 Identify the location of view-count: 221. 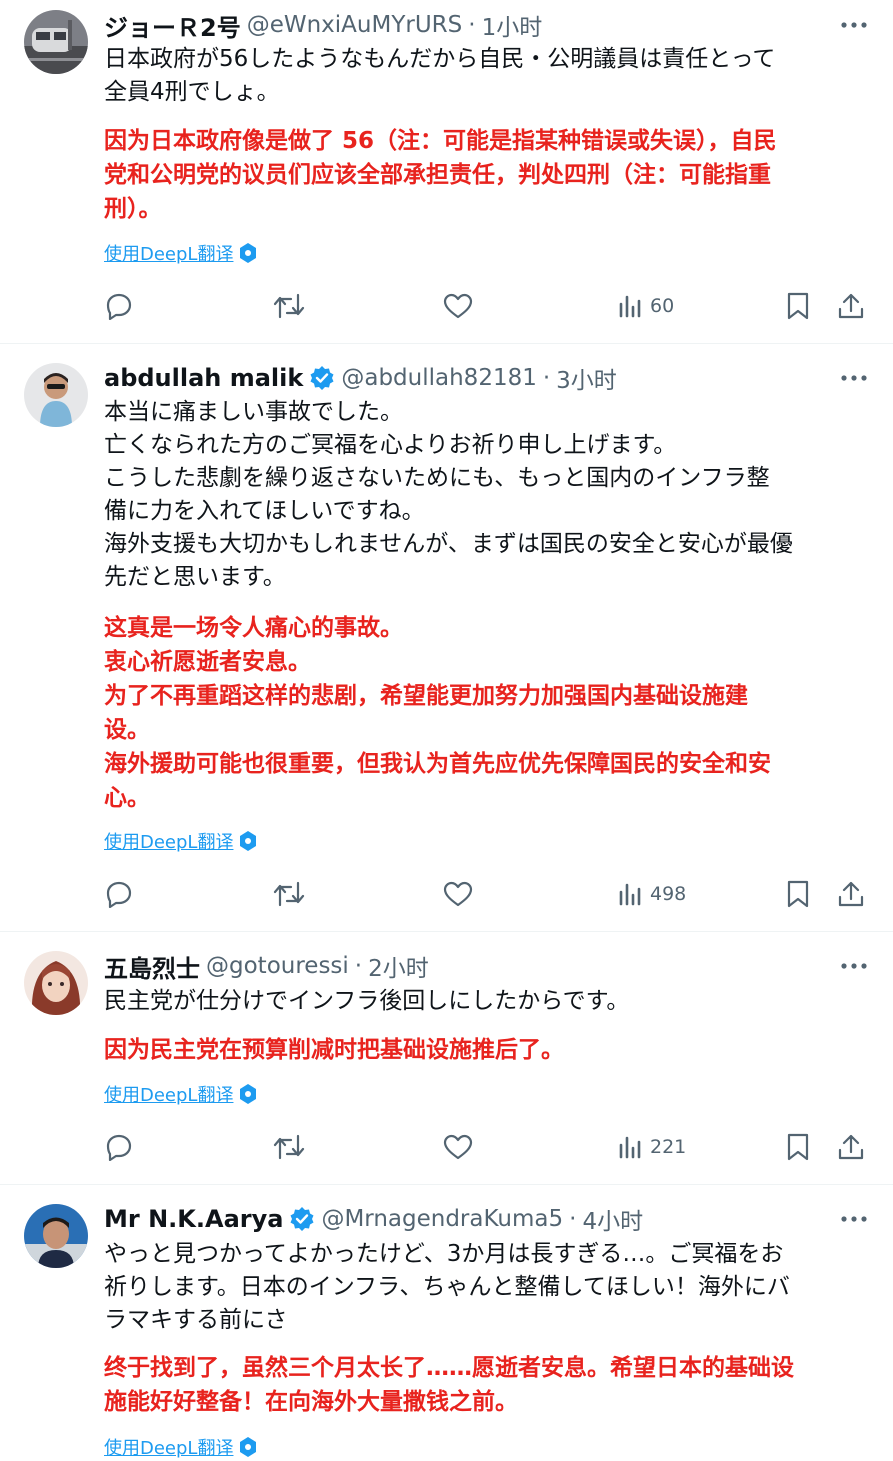
(668, 1147).